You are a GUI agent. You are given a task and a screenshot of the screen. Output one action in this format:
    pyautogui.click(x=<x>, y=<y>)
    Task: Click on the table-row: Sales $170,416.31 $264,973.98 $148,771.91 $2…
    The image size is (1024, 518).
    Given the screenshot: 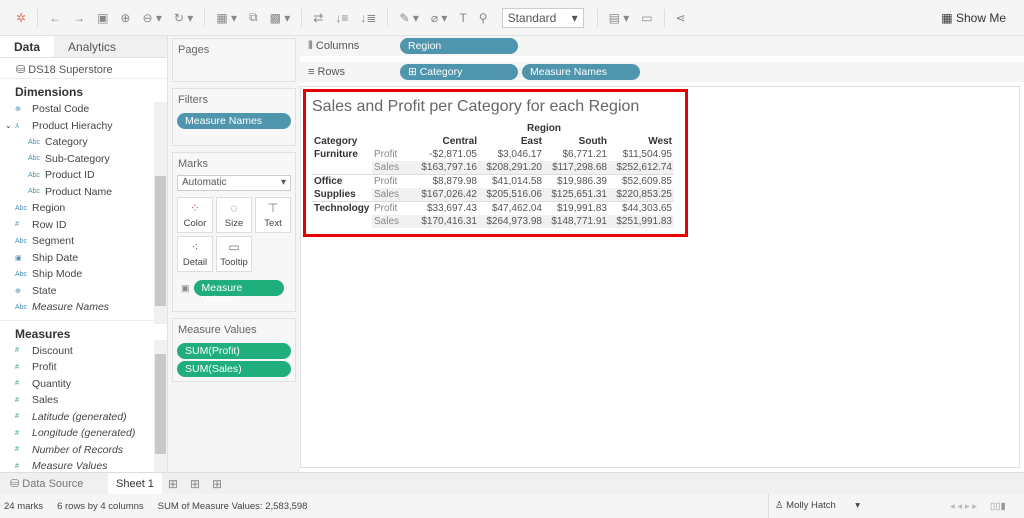 What is the action you would take?
    pyautogui.click(x=493, y=221)
    